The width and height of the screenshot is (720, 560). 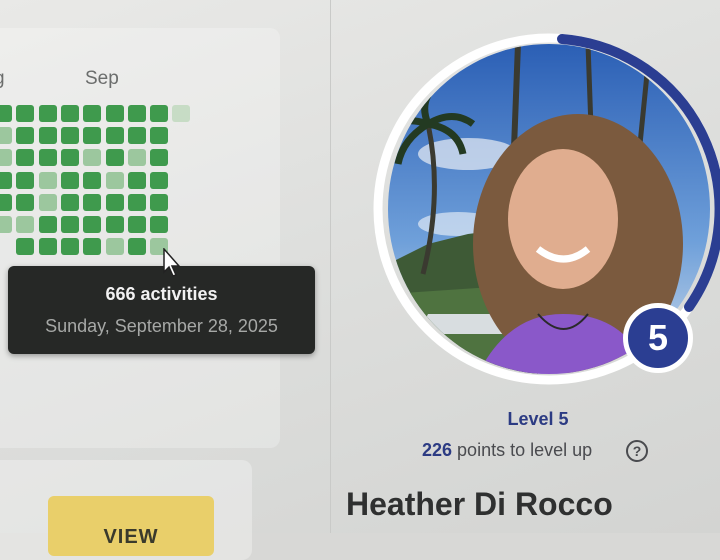 I want to click on tooltip-activity-count: 666 activities, so click(x=161, y=294).